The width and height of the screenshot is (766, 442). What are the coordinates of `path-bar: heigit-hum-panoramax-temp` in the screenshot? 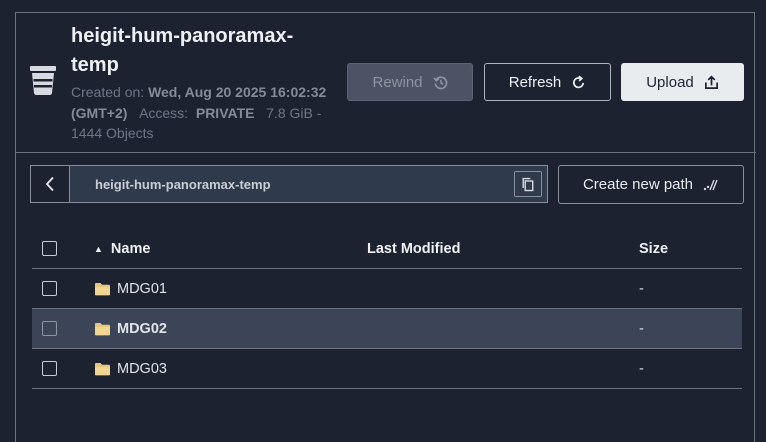 It's located at (289, 184).